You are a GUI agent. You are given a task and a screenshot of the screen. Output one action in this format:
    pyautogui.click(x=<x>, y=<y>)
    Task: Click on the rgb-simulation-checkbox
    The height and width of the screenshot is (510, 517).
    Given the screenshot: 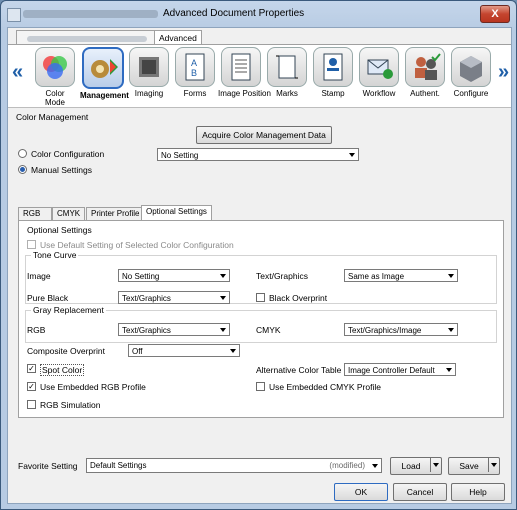 What is the action you would take?
    pyautogui.click(x=31, y=404)
    